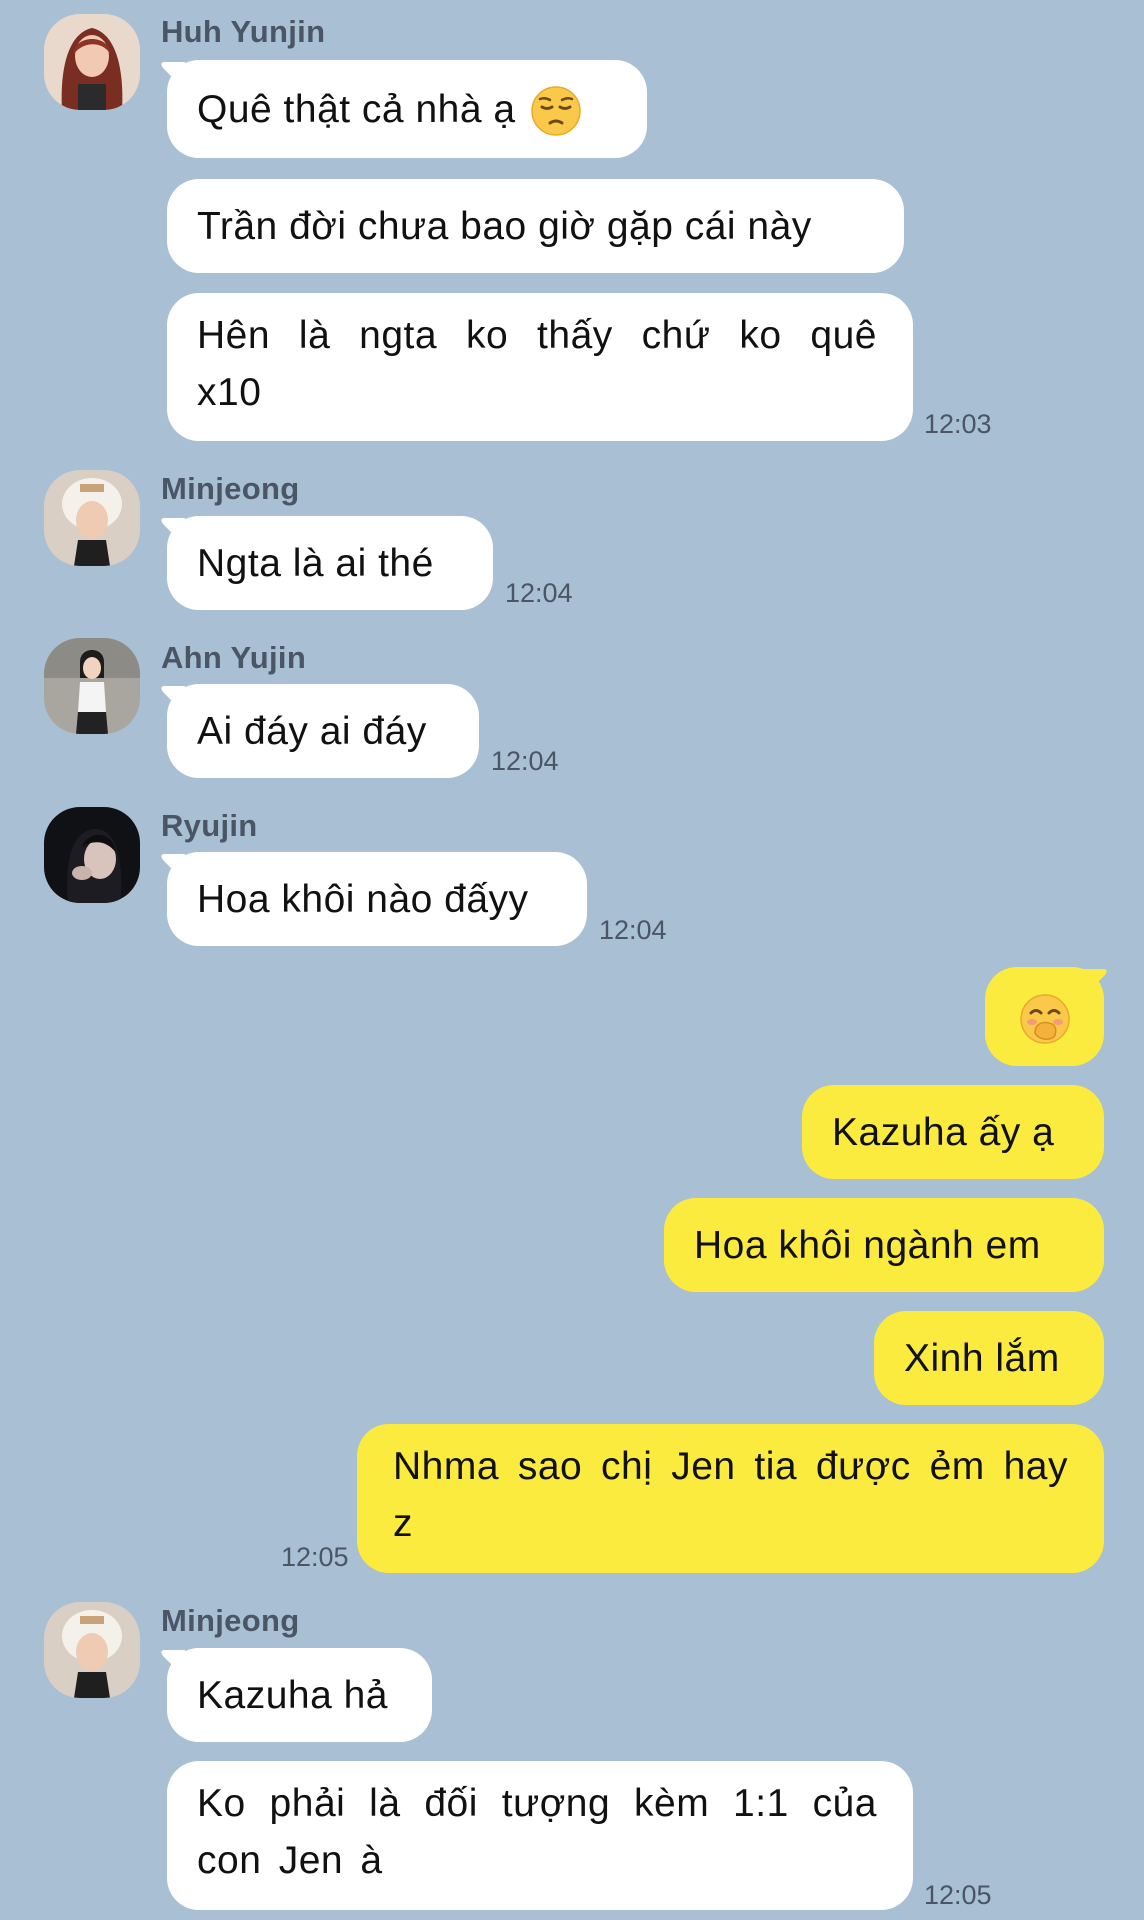  I want to click on message-text: Hên là ngta ko thấy chứ ko quê x10, so click(537, 364).